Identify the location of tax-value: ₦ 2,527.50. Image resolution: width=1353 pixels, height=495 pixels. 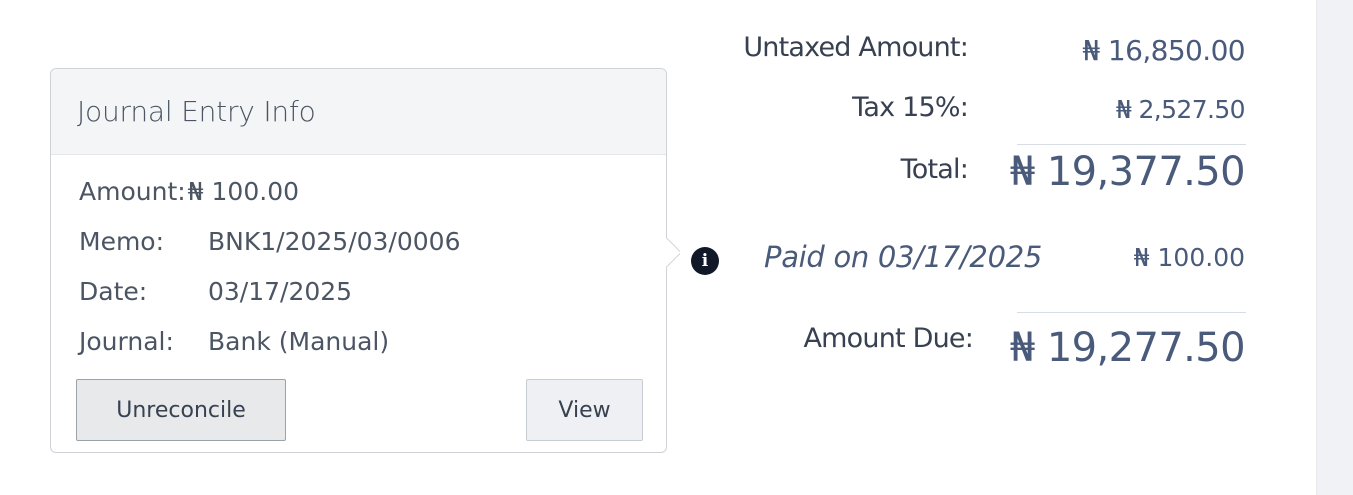
(1180, 109).